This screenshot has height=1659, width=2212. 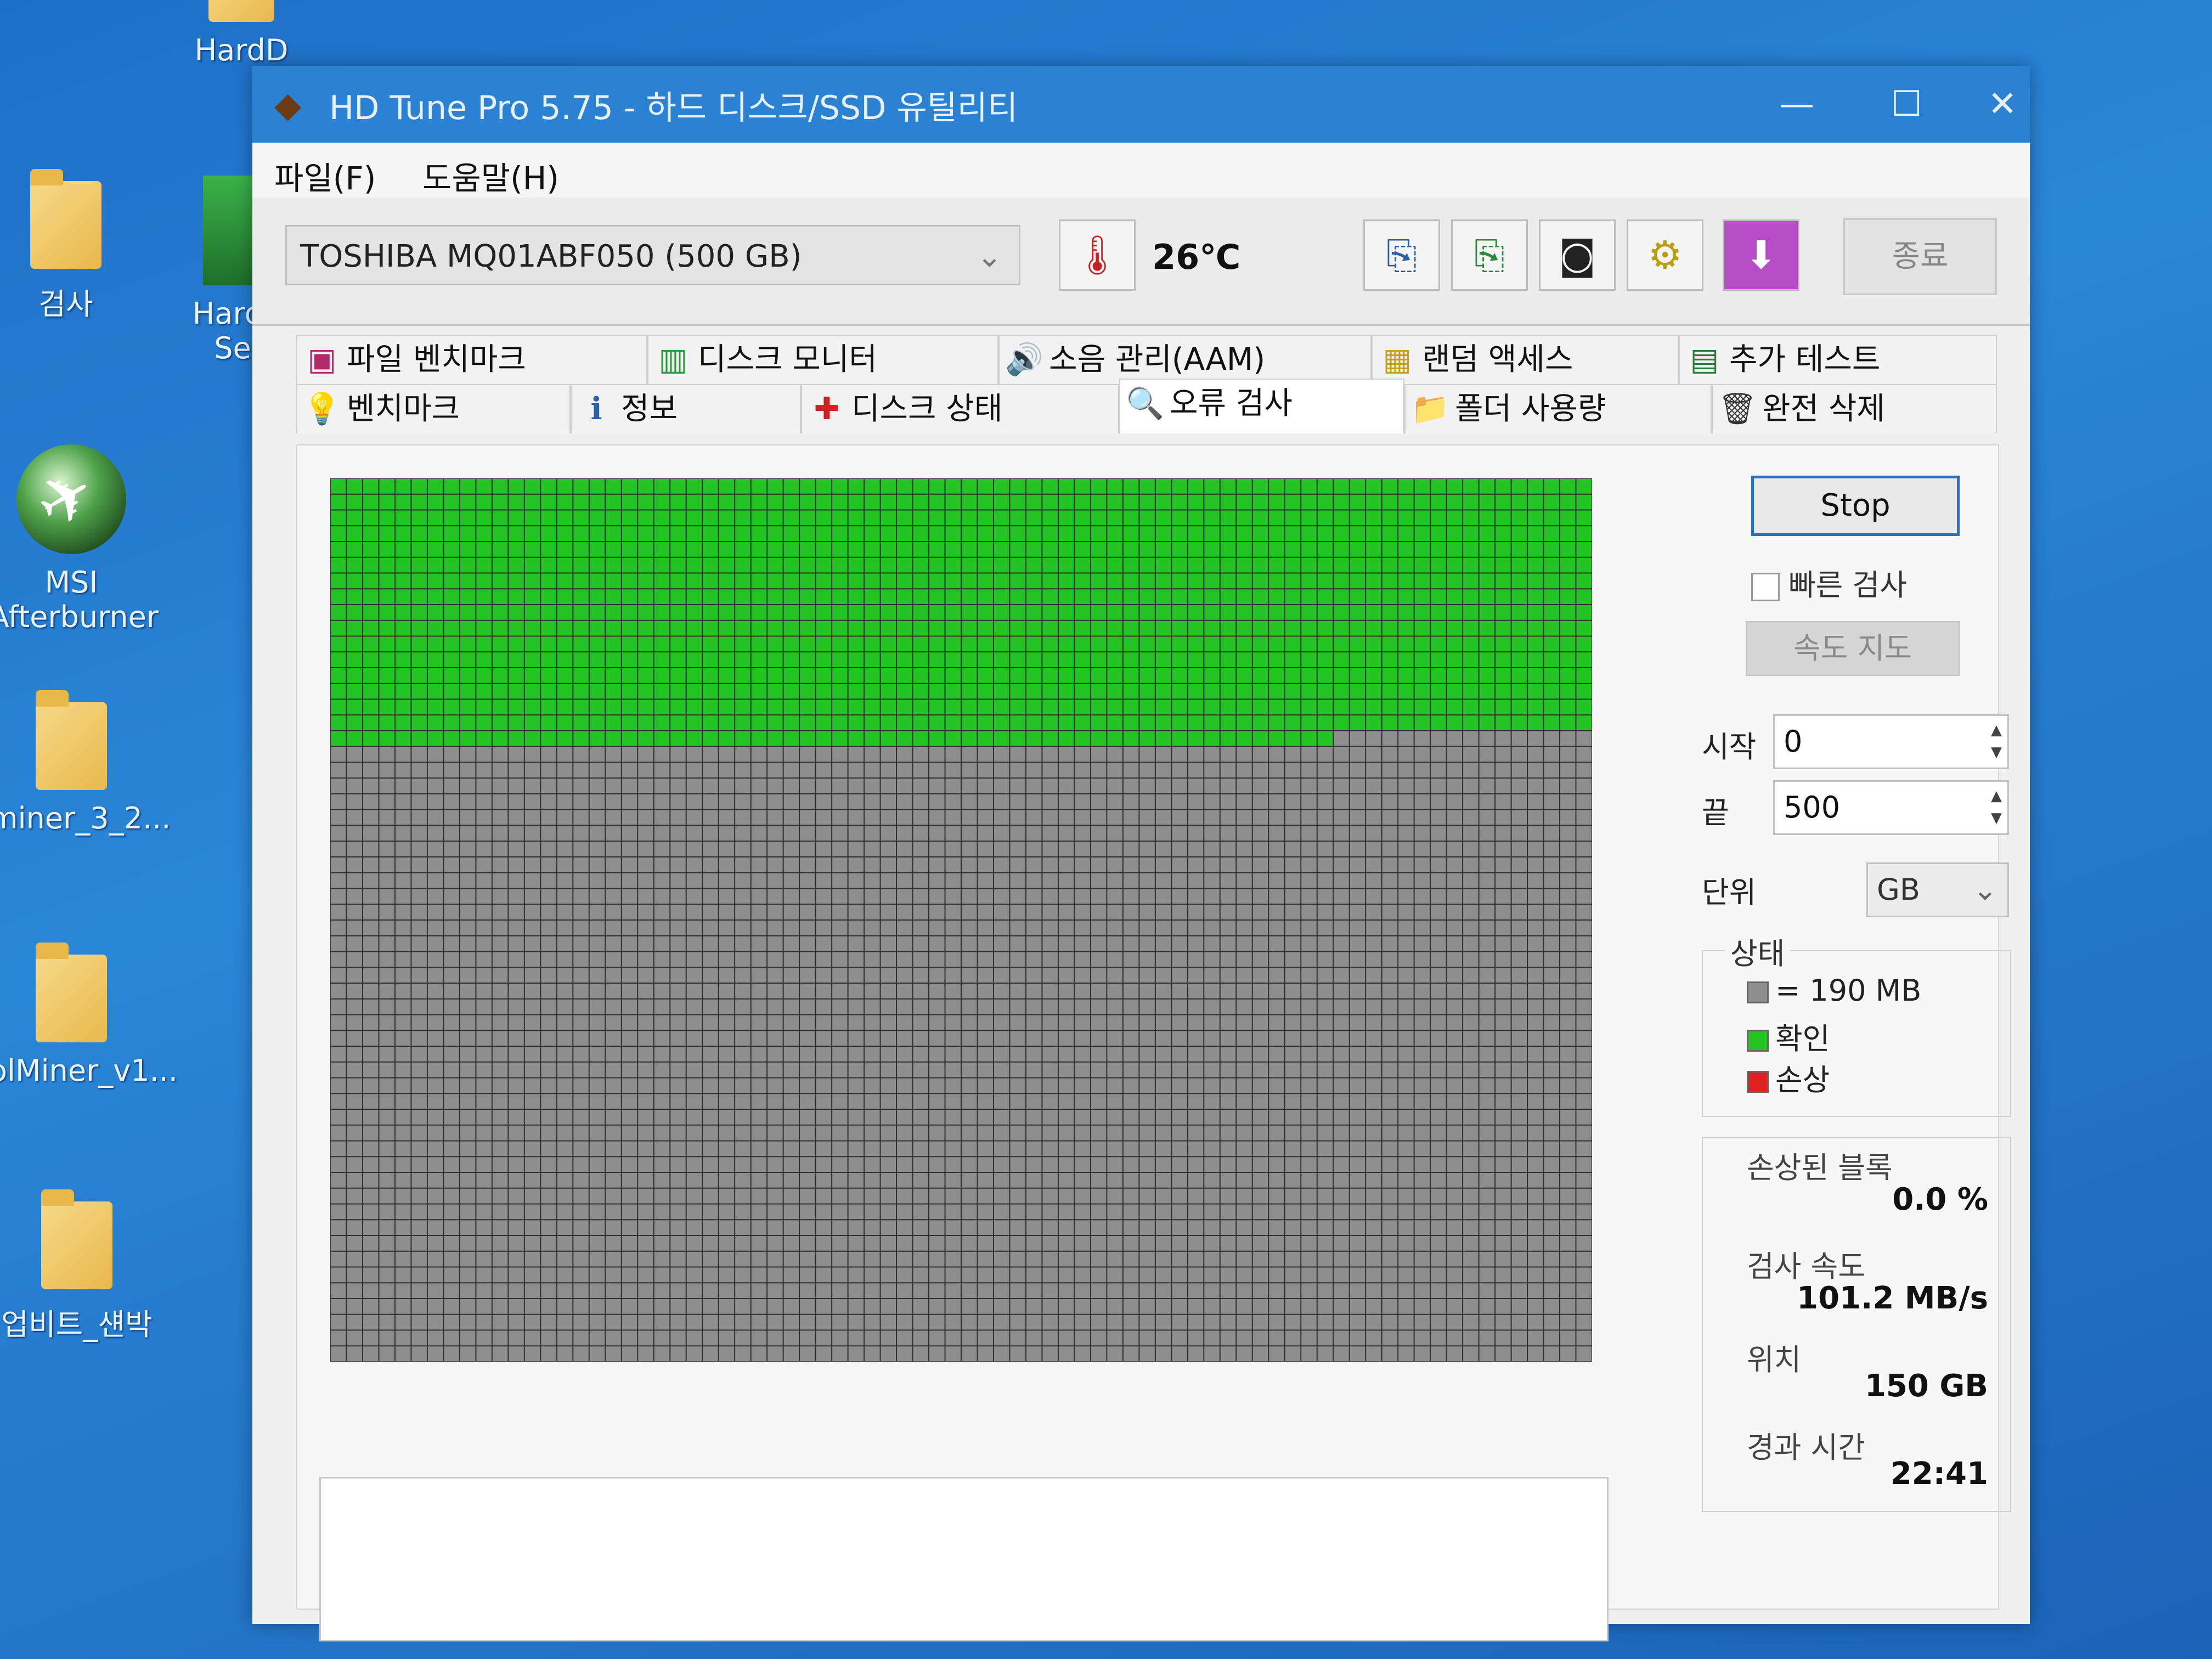 I want to click on desktop-icon-msi-afterburner: MSI Afterburner, so click(x=79, y=539).